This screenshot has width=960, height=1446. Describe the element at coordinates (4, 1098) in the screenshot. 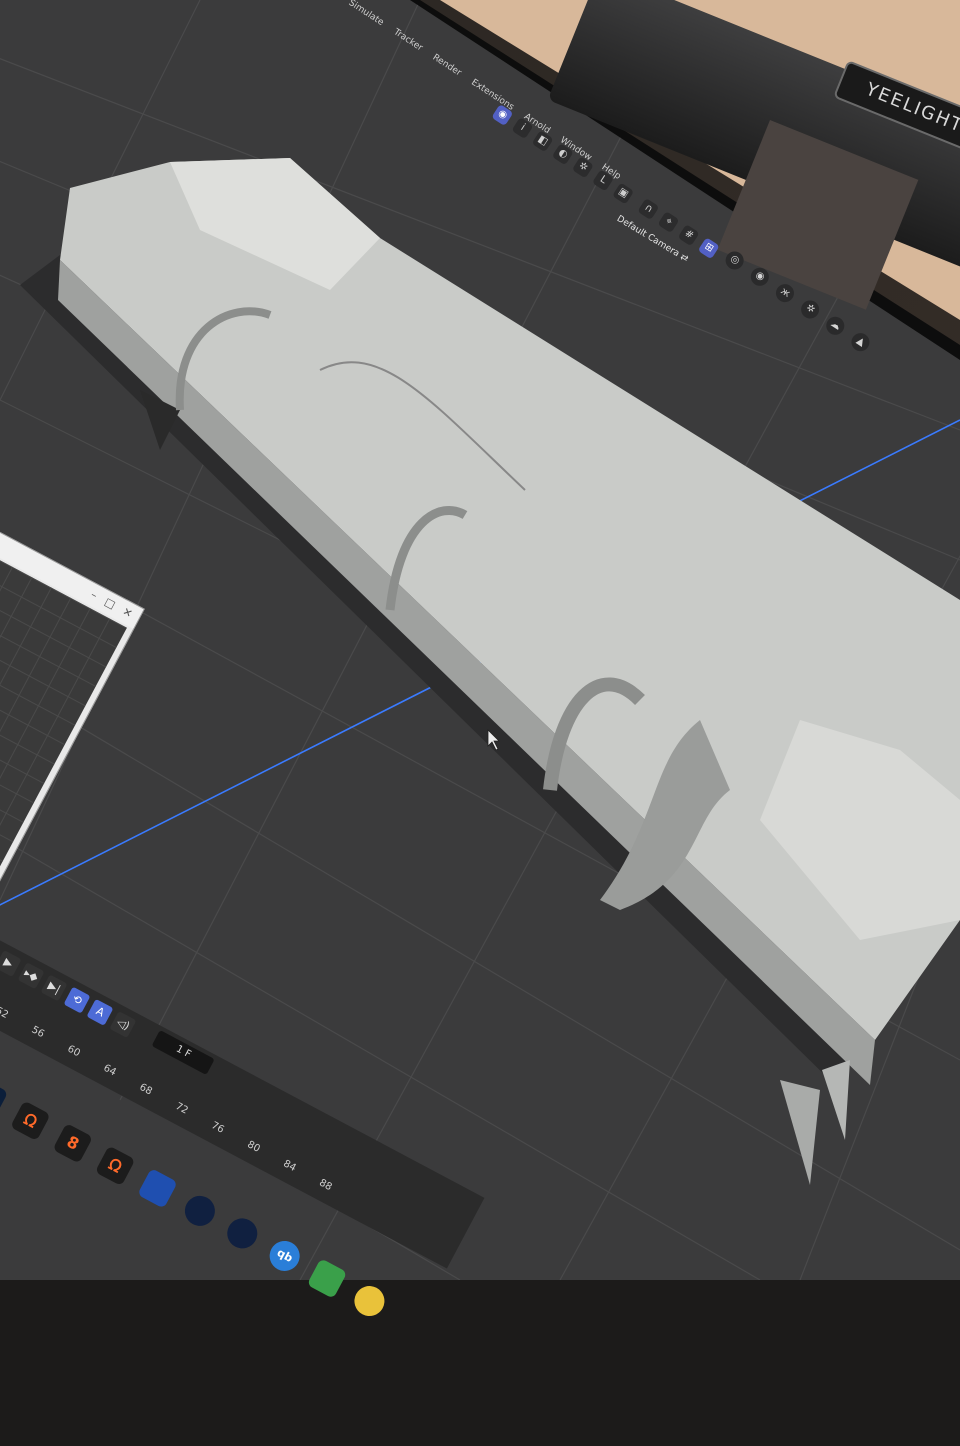

I see `photoshop-icon: Ps` at that location.